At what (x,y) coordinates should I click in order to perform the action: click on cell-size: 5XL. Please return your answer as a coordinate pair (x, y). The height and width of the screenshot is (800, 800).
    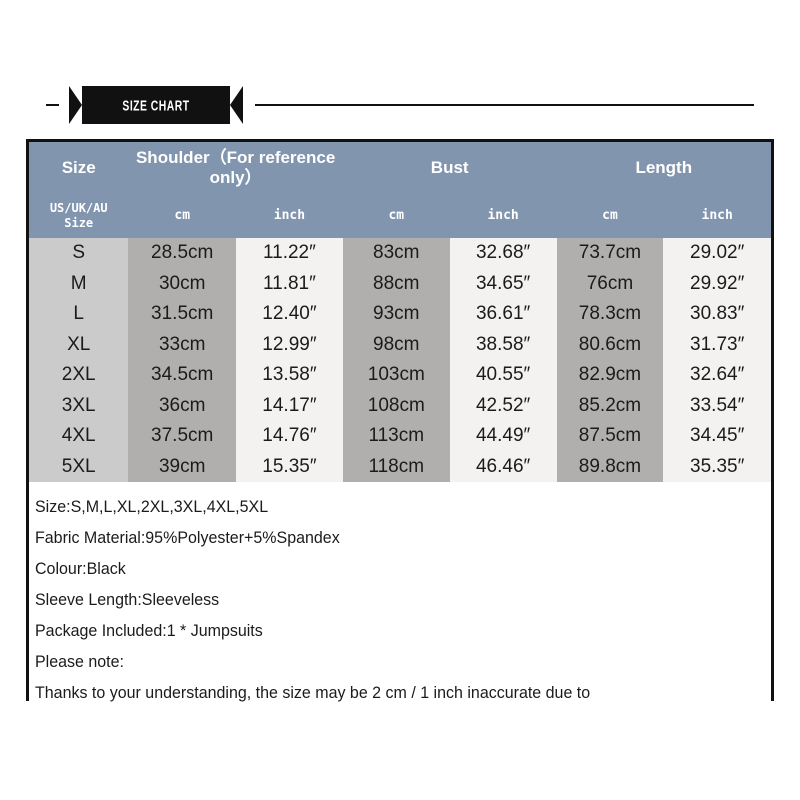
    Looking at the image, I should click on (79, 466).